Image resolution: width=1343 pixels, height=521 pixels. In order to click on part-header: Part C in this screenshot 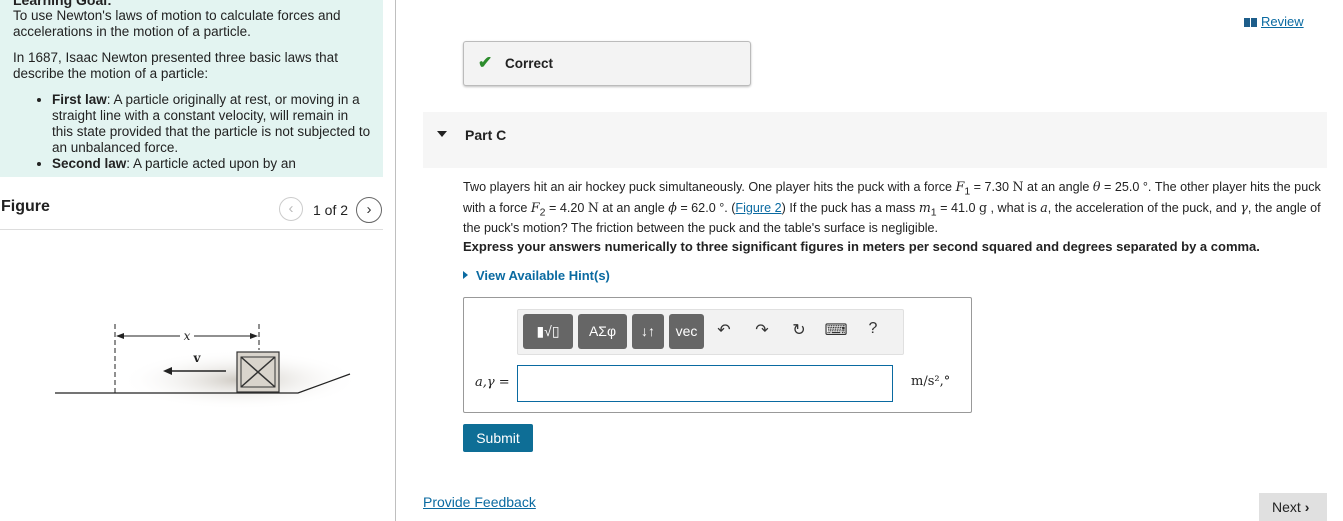, I will do `click(875, 140)`.